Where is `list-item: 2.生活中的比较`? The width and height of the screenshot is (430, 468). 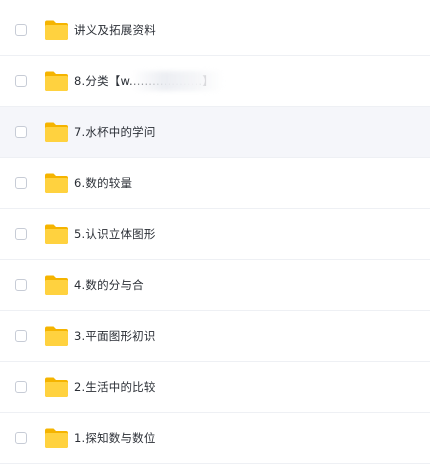
list-item: 2.生活中的比较 is located at coordinates (215, 387).